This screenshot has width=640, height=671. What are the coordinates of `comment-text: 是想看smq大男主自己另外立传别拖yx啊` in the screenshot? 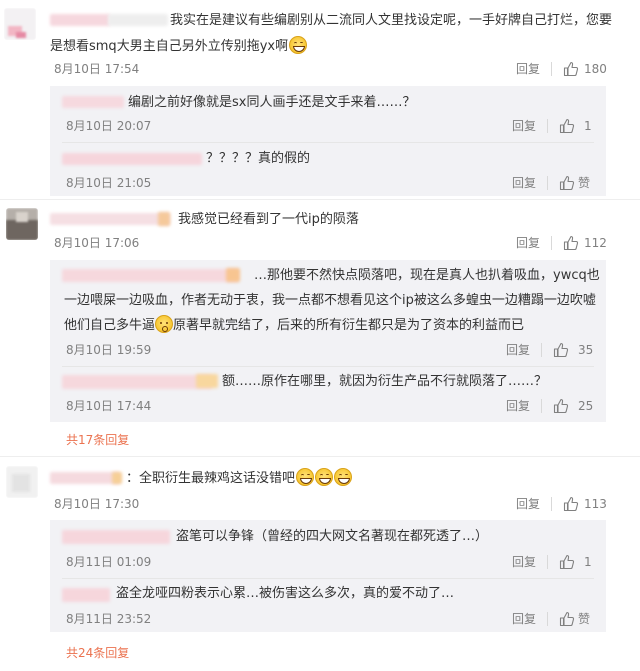 It's located at (179, 46).